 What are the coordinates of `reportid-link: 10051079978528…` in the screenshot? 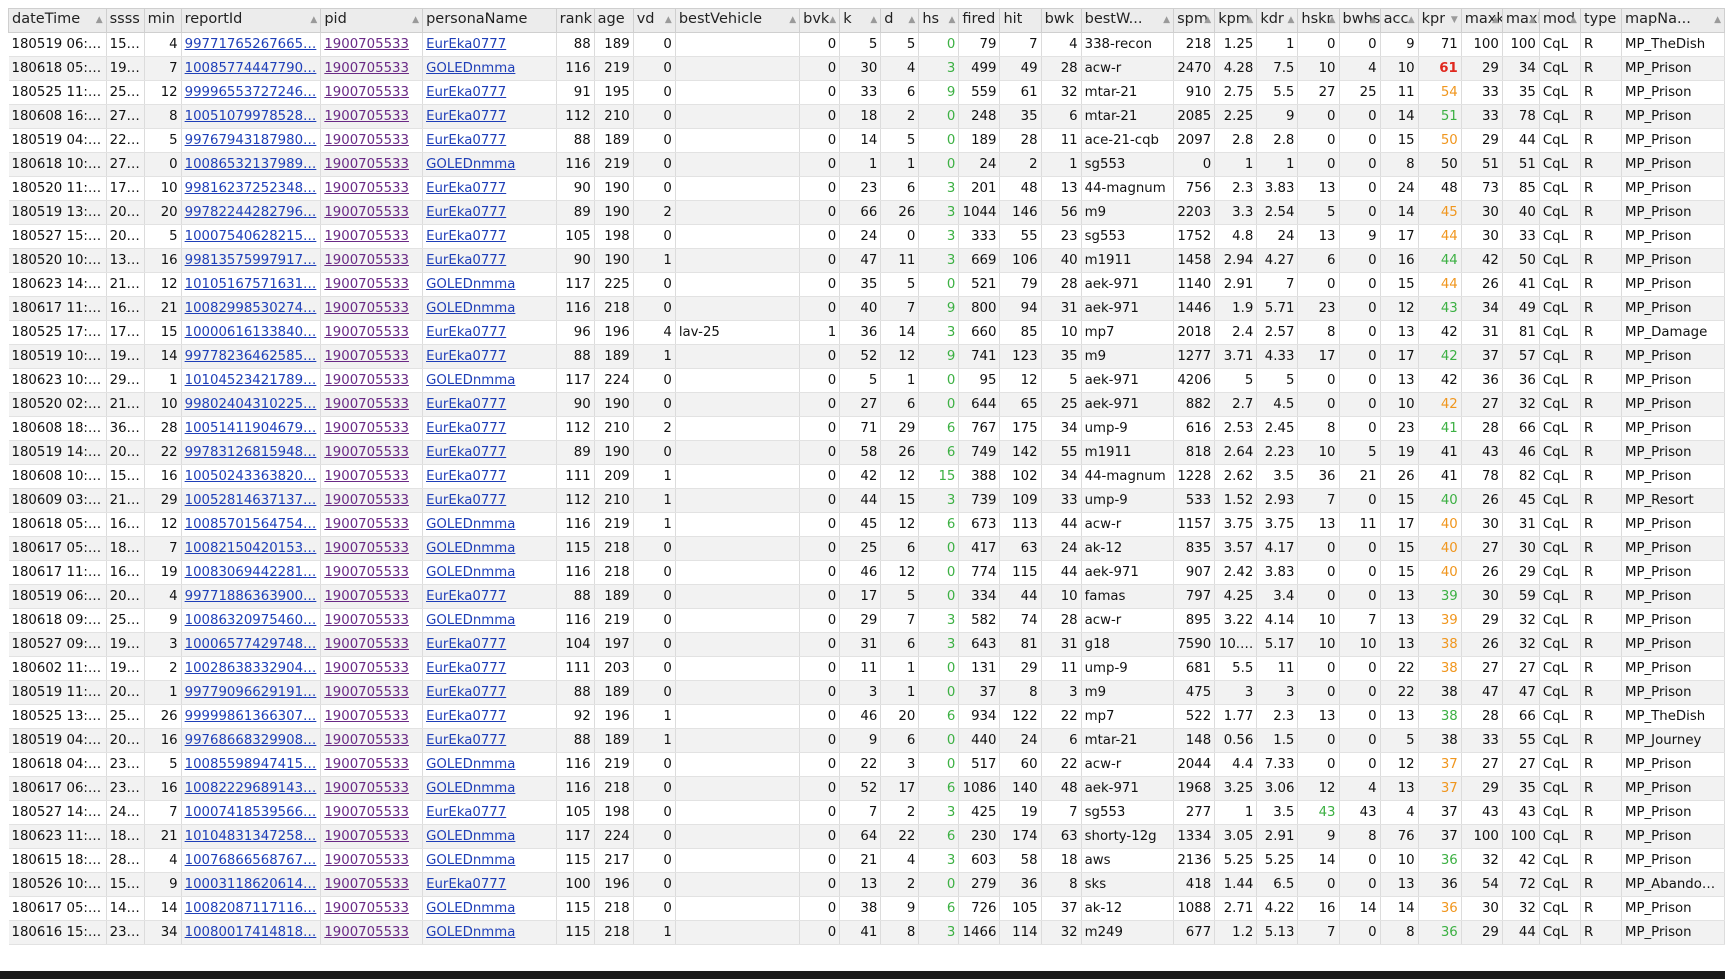 It's located at (251, 116).